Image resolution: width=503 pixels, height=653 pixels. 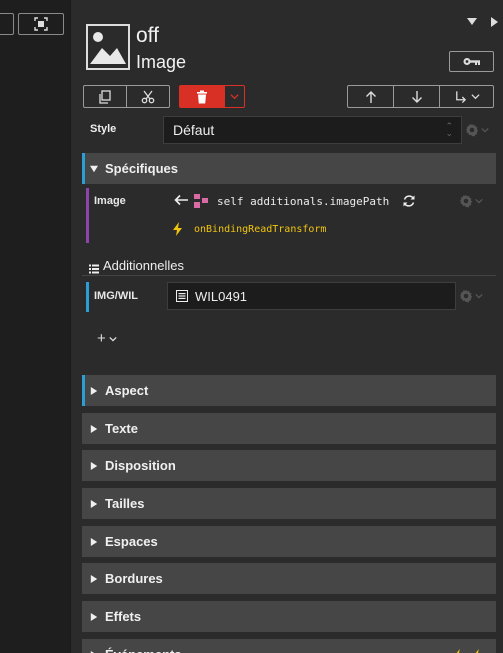 What do you see at coordinates (147, 35) in the screenshot?
I see `object-name: off` at bounding box center [147, 35].